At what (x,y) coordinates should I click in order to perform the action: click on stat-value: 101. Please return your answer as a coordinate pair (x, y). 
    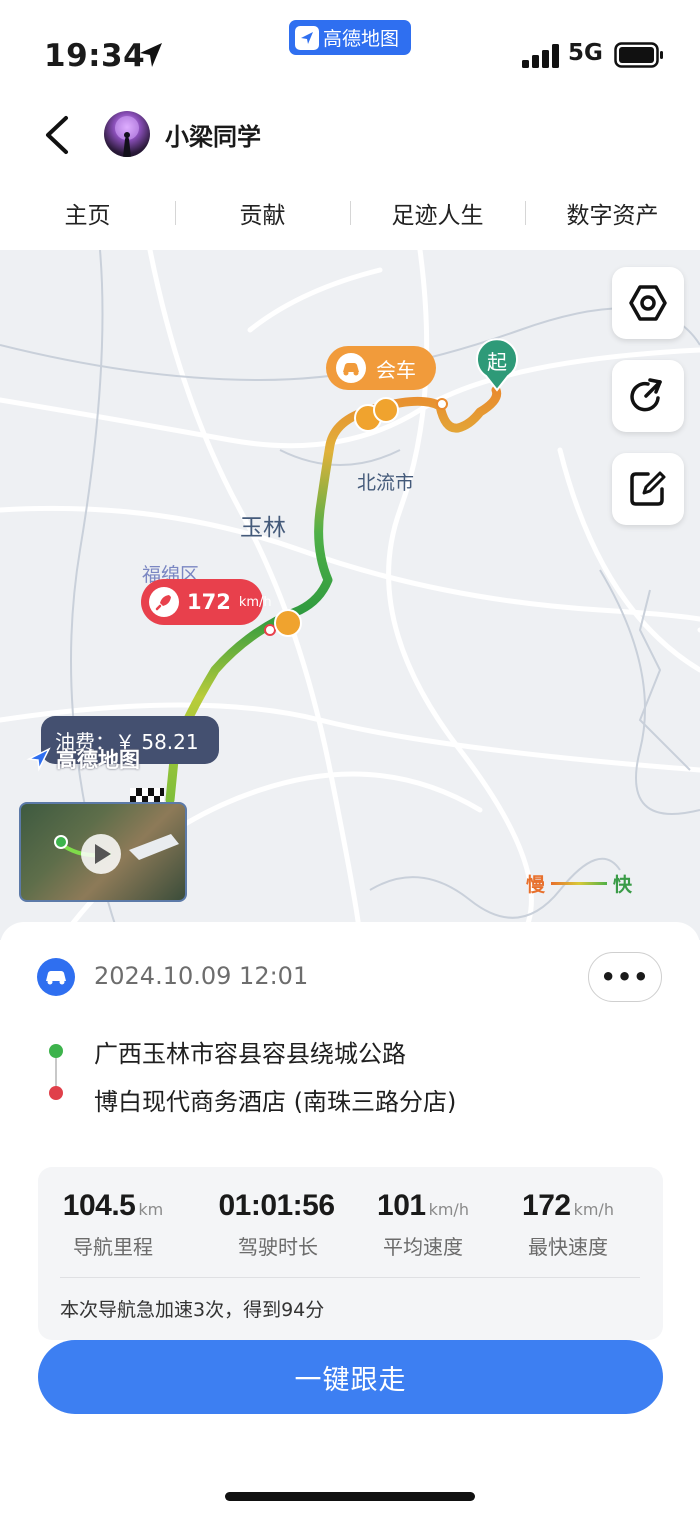
    Looking at the image, I should click on (401, 1205).